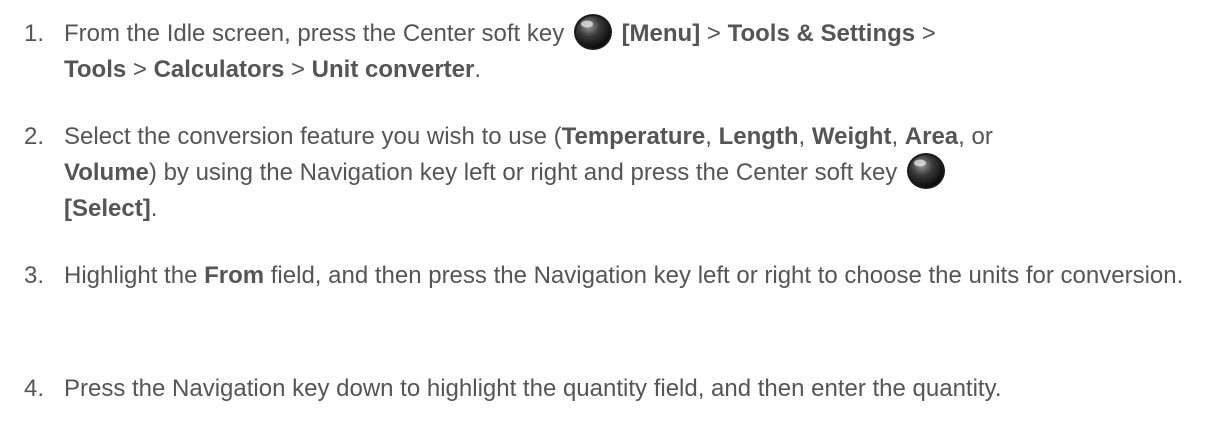 The height and width of the screenshot is (429, 1215). Describe the element at coordinates (34, 388) in the screenshot. I see `step-number: 4.` at that location.